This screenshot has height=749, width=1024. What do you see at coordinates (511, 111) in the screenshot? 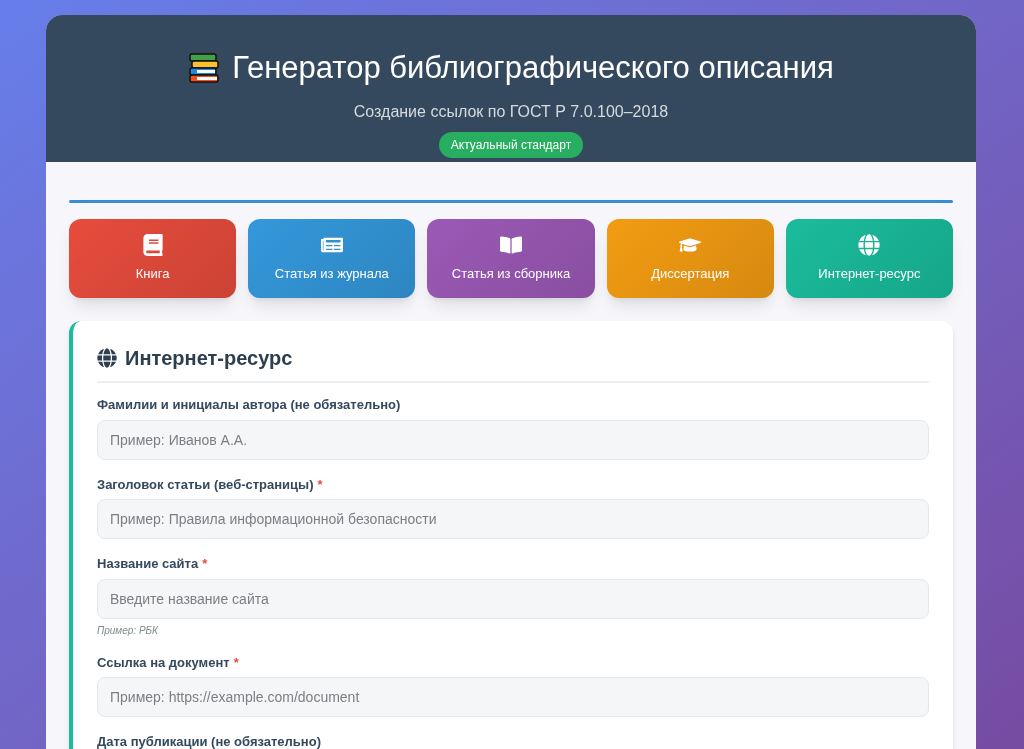
I see `app-subtitle: Создание ссылок по ГОСТ Р 7.0.100–2018` at bounding box center [511, 111].